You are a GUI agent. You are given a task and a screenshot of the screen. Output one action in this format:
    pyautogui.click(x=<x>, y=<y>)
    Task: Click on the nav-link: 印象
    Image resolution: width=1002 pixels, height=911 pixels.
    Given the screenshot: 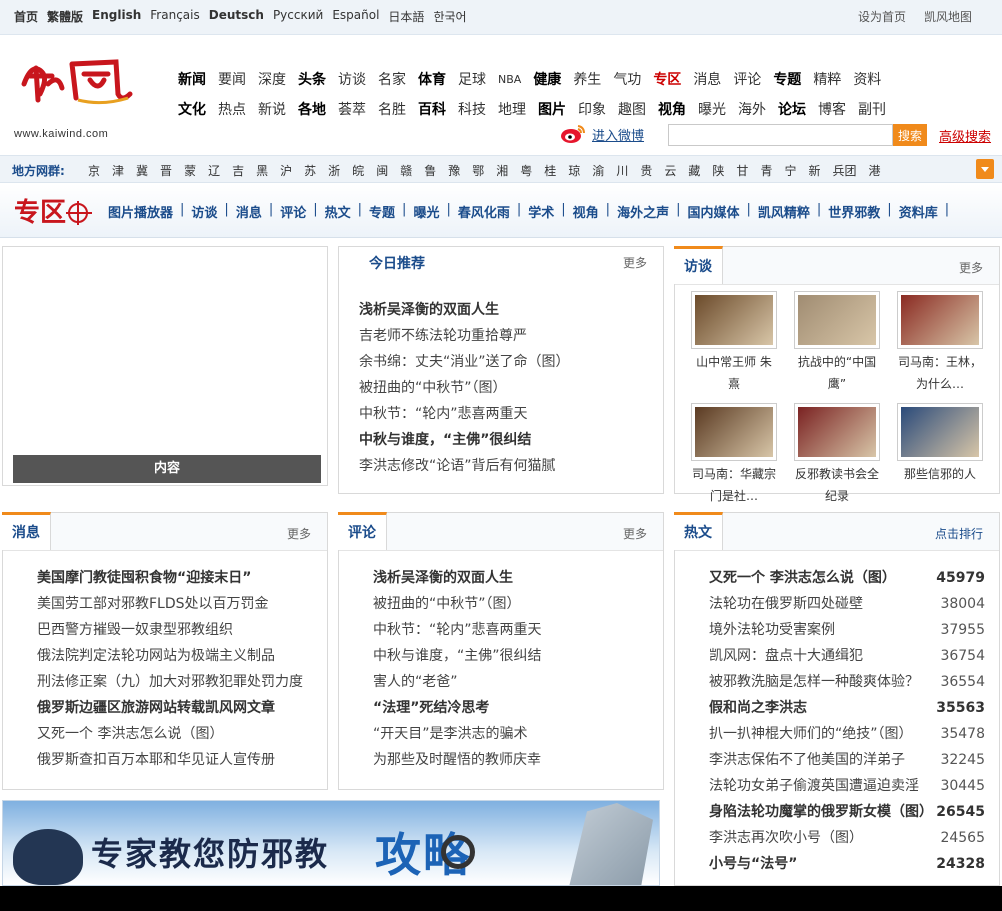 What is the action you would take?
    pyautogui.click(x=592, y=109)
    